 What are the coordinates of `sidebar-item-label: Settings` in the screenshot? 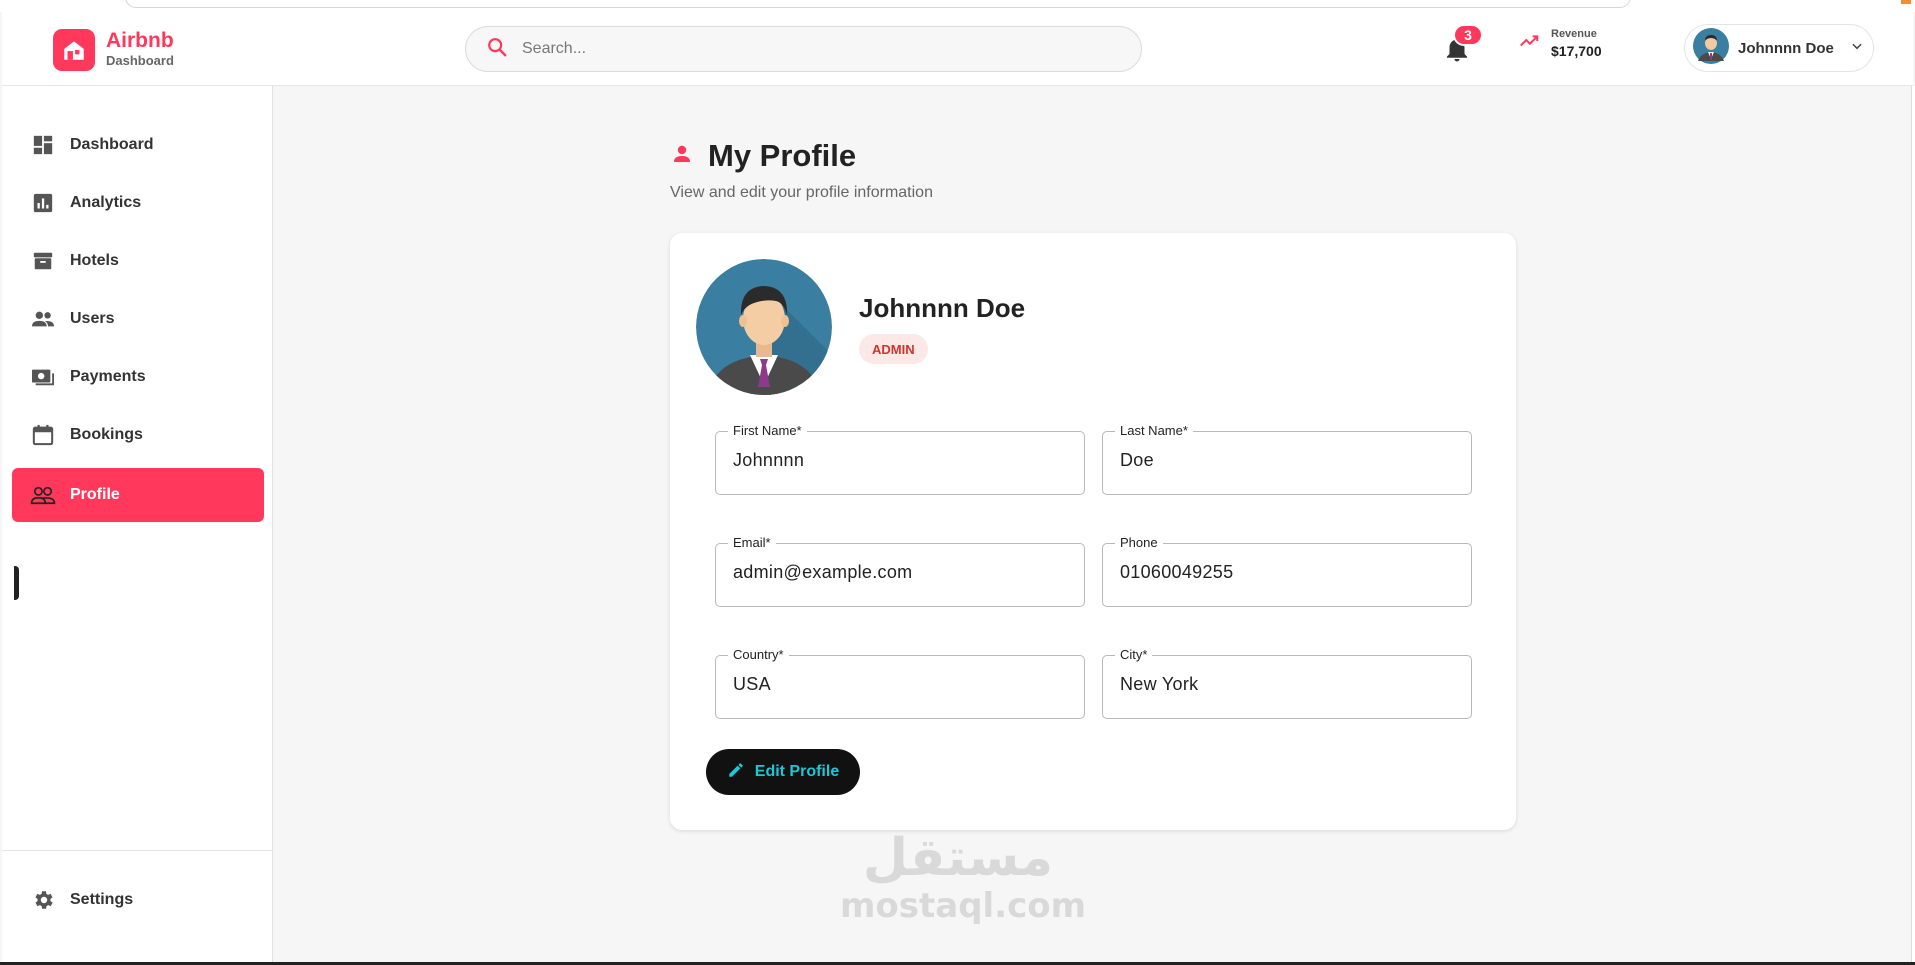 It's located at (102, 899).